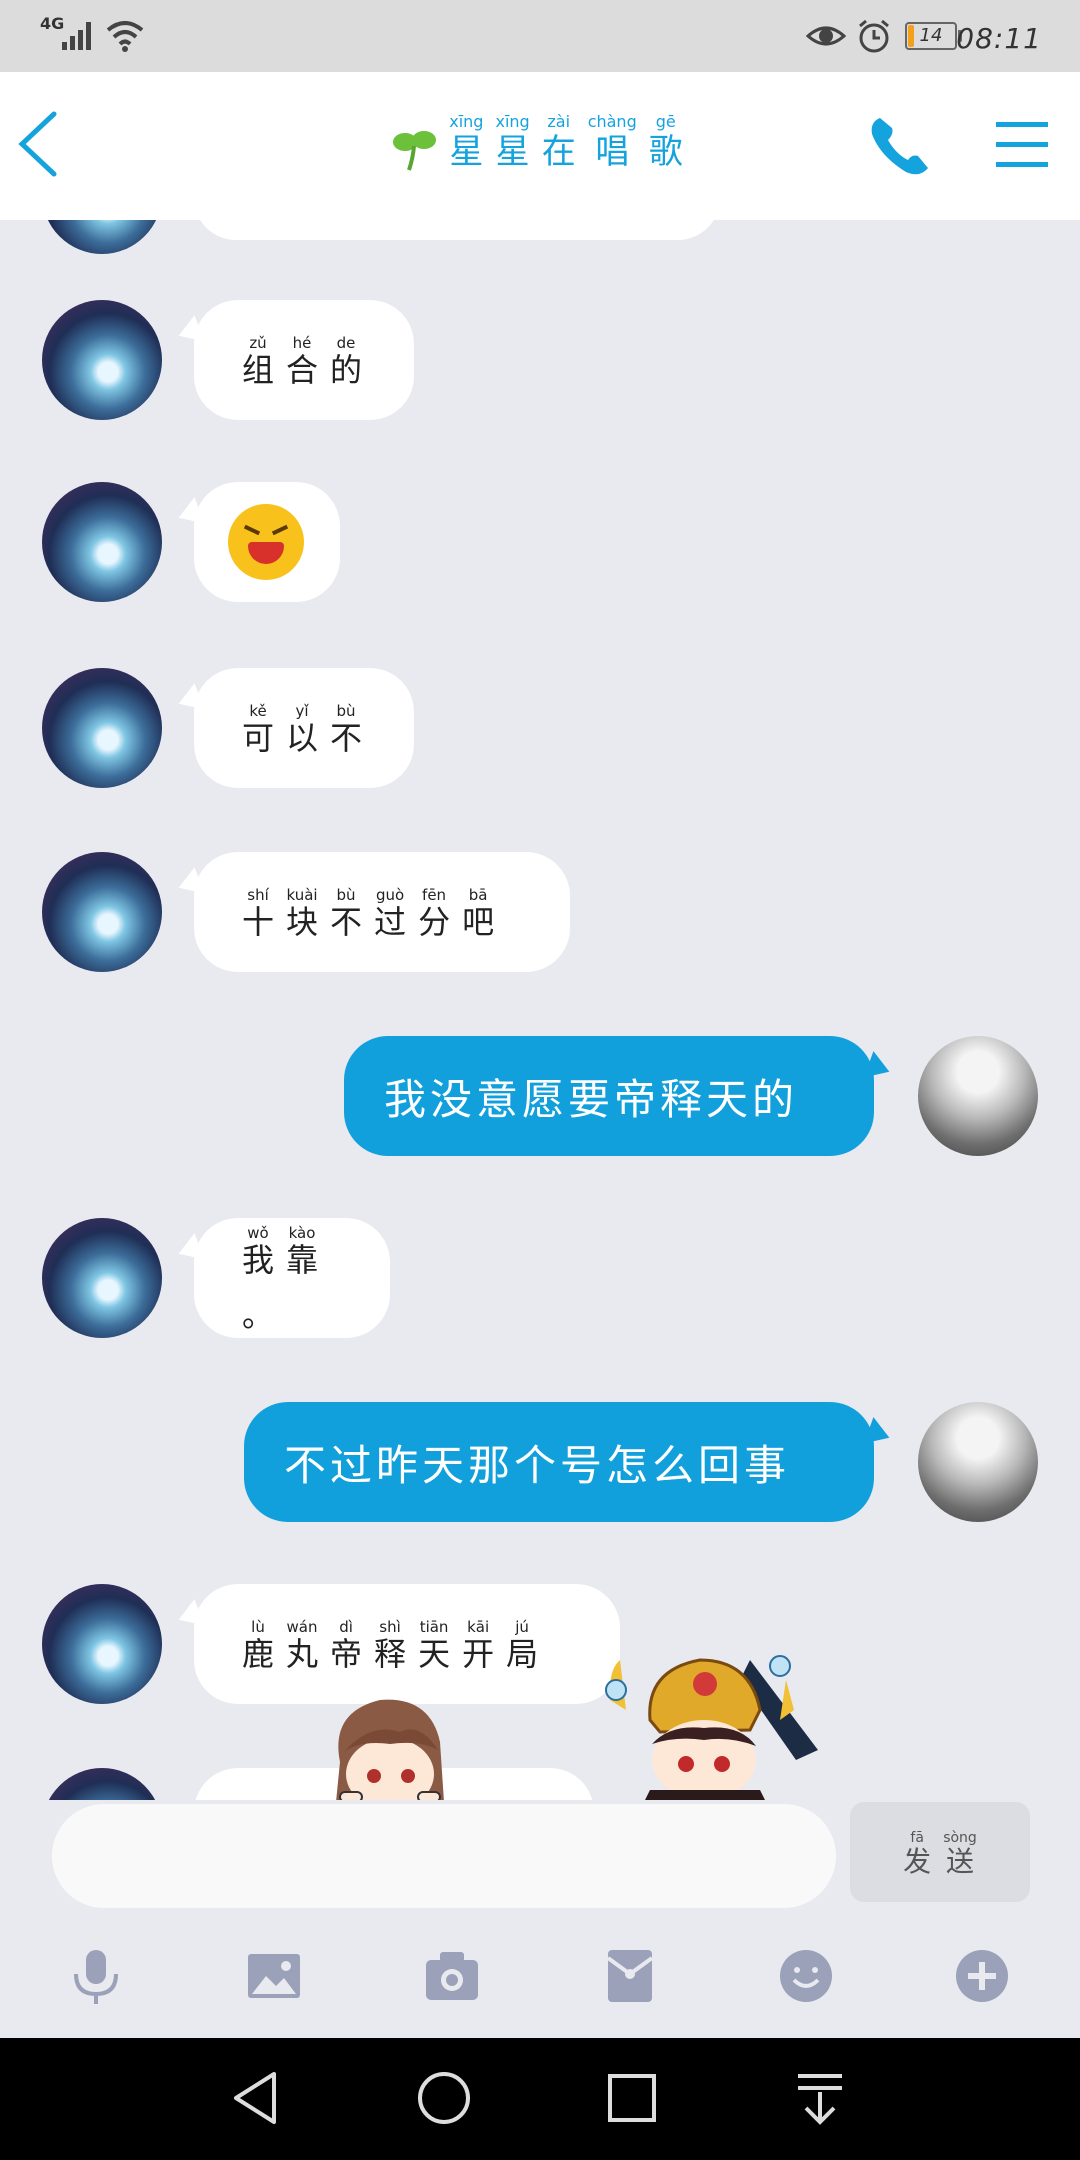 This screenshot has height=2160, width=1080. What do you see at coordinates (1022, 145) in the screenshot?
I see `menu-icon` at bounding box center [1022, 145].